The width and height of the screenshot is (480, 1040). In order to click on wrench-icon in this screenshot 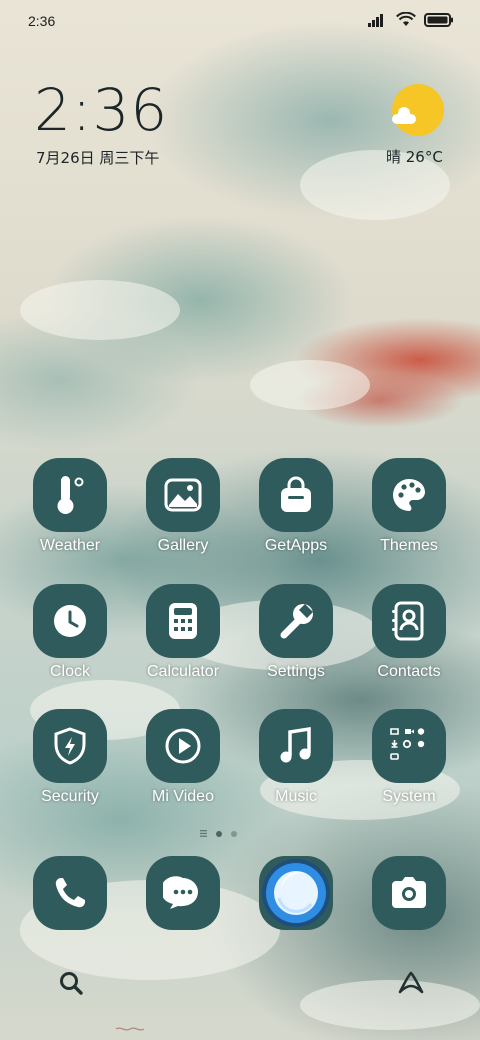, I will do `click(296, 621)`.